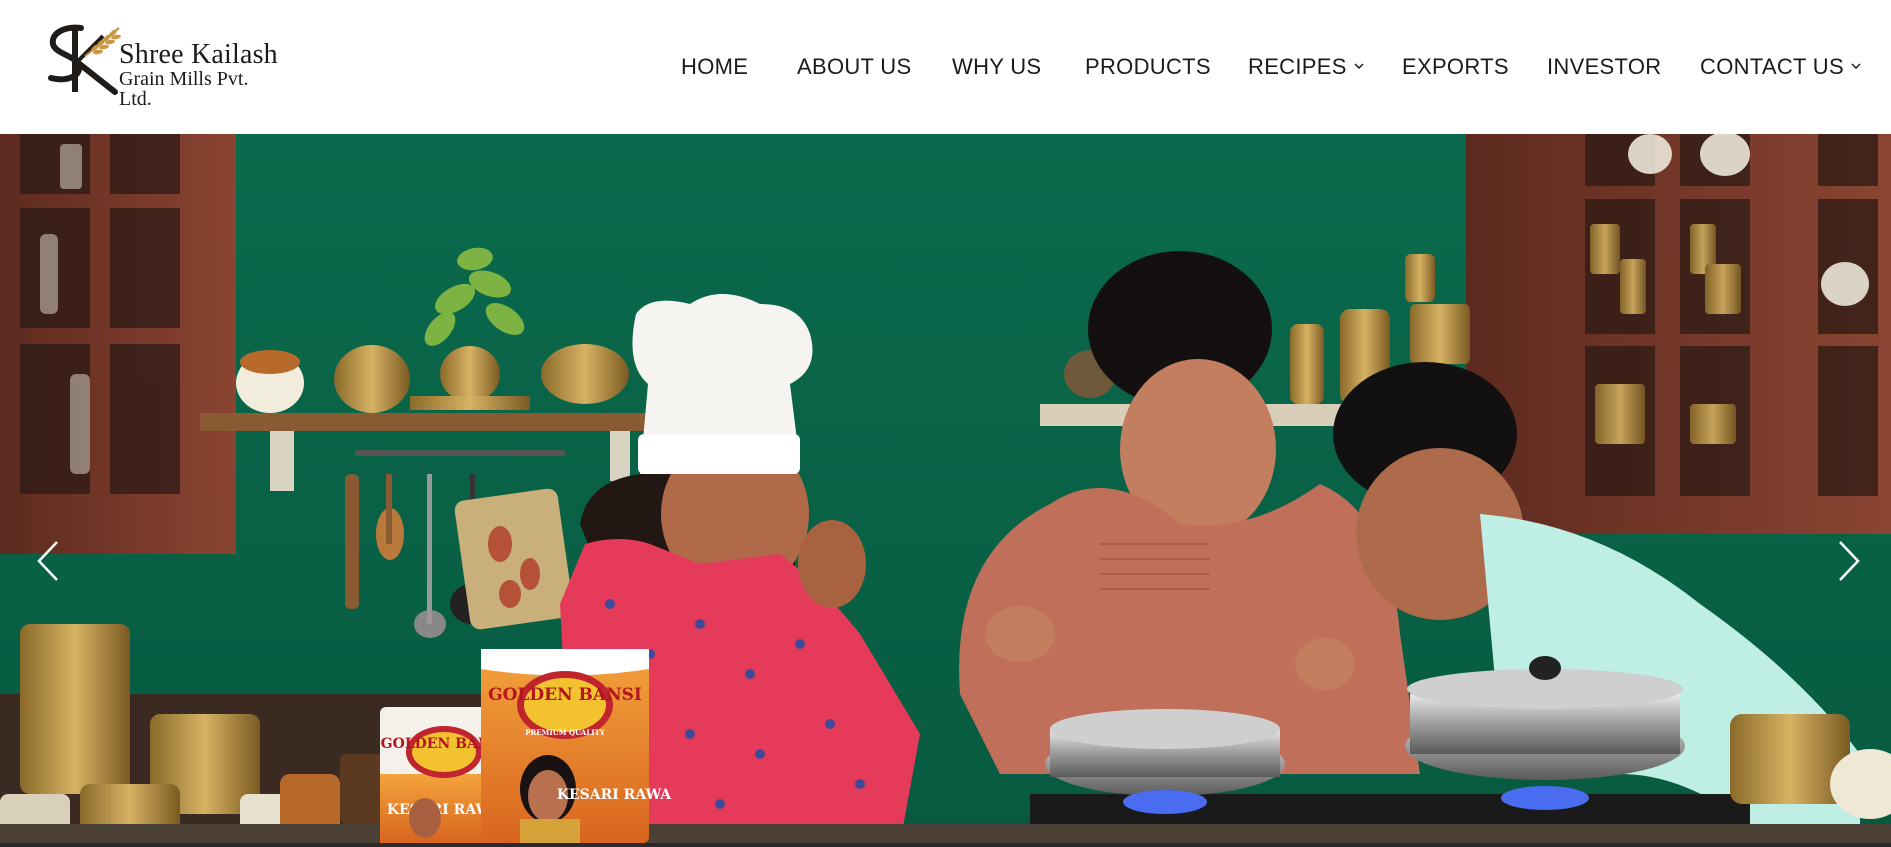  What do you see at coordinates (565, 732) in the screenshot?
I see `pack-front-quality: PREMIUM QUALITY` at bounding box center [565, 732].